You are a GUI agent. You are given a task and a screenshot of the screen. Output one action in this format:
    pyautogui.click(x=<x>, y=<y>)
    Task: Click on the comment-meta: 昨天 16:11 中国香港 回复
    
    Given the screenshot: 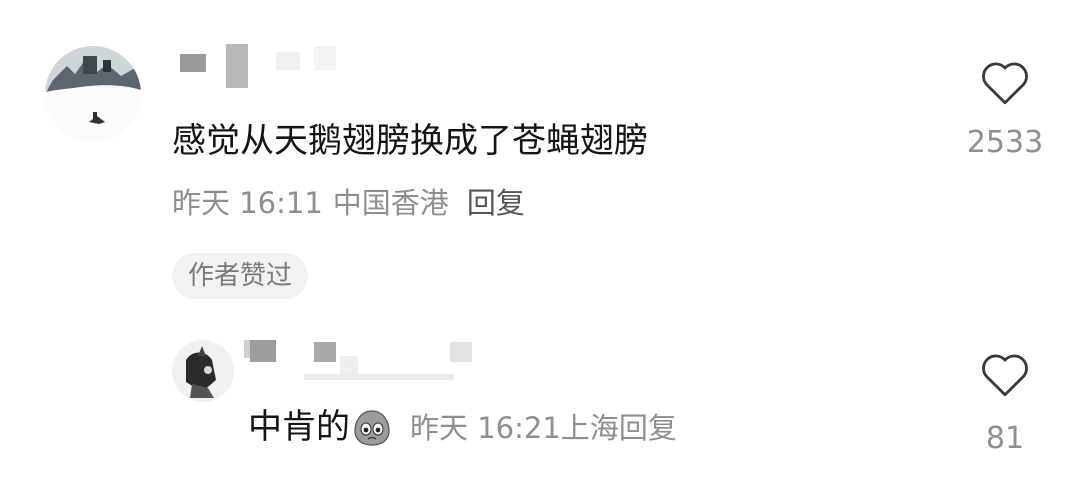 What is the action you would take?
    pyautogui.click(x=348, y=203)
    